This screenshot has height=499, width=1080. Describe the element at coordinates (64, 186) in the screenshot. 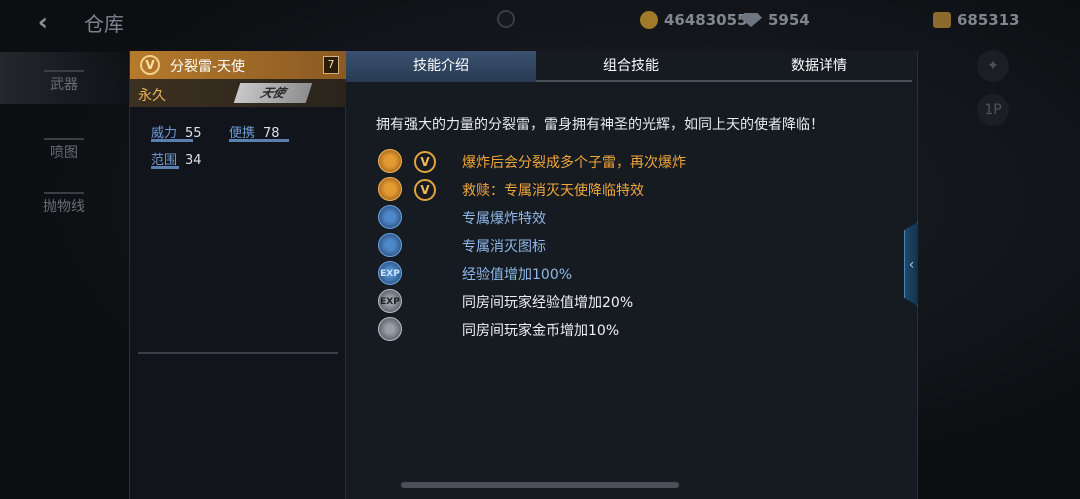

I see `arc-icon` at that location.